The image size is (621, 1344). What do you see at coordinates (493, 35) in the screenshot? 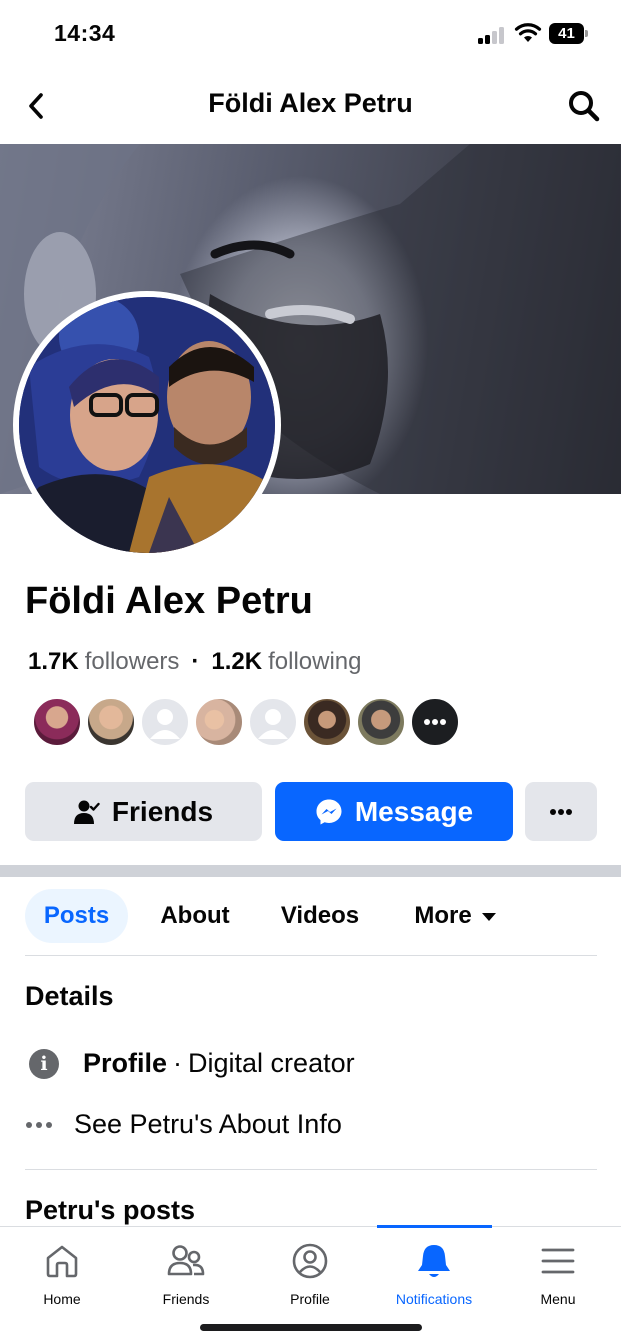
I see `cellular-signal-icon` at bounding box center [493, 35].